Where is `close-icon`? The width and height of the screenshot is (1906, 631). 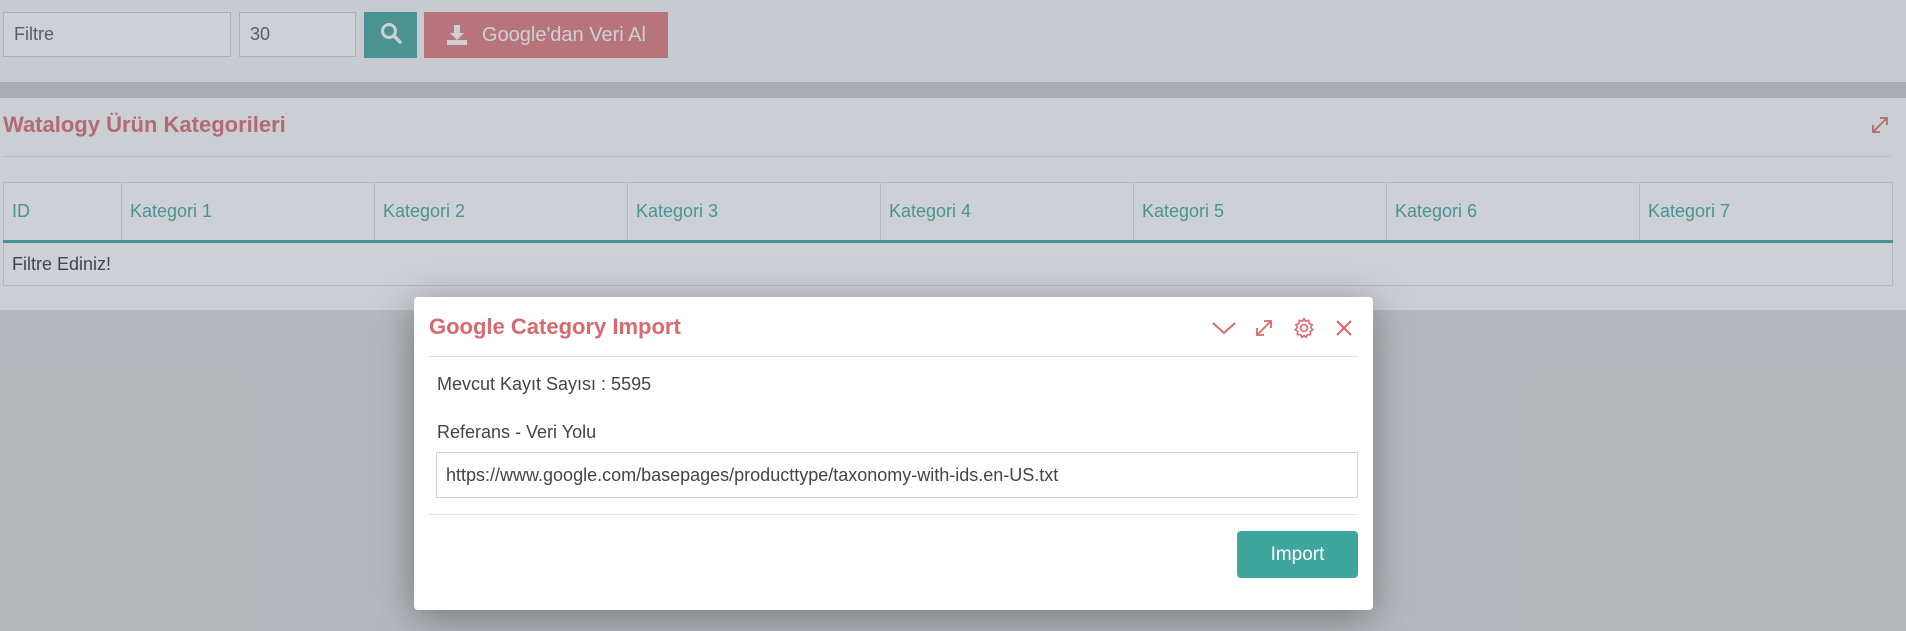 close-icon is located at coordinates (1344, 328).